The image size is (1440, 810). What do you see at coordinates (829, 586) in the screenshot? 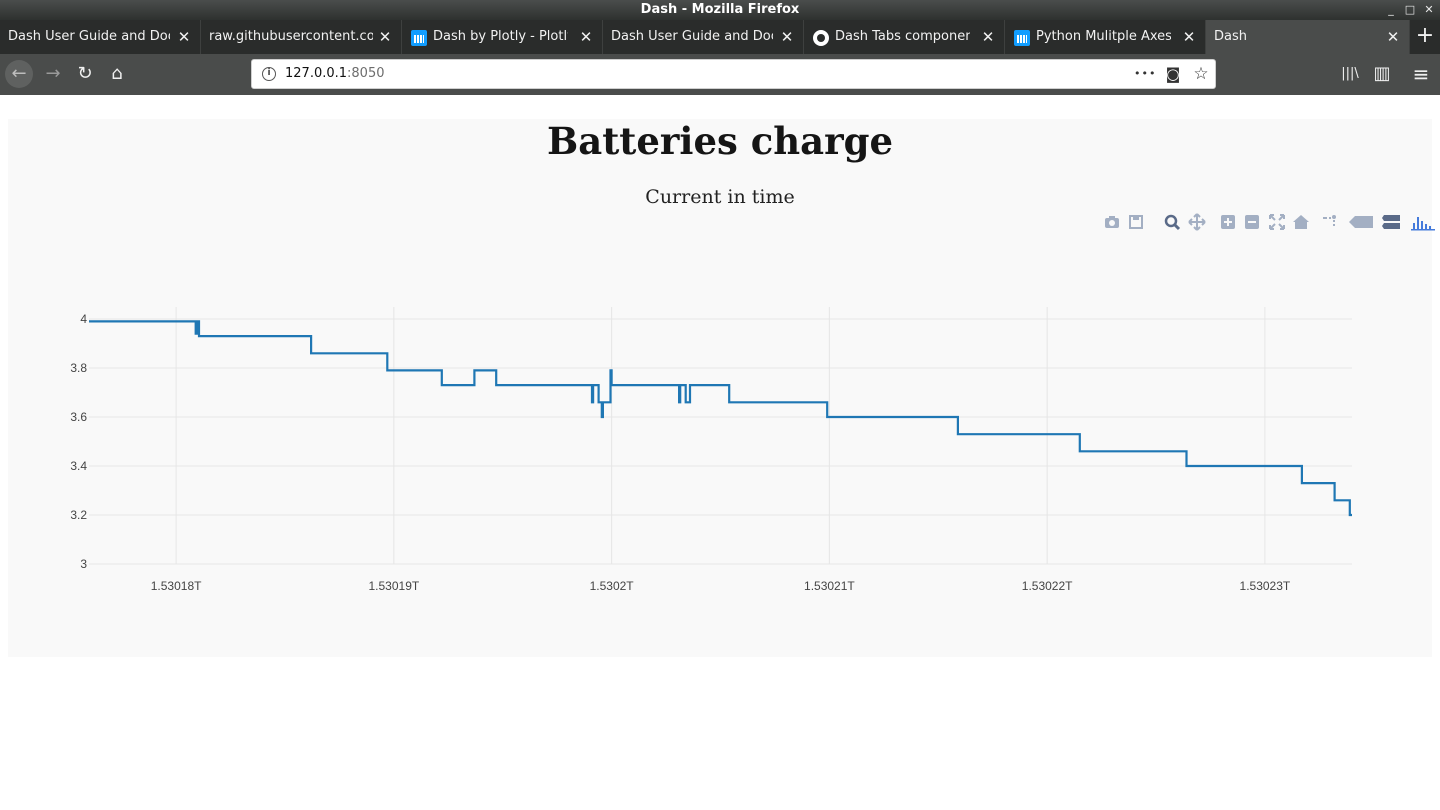
I see `x-tick-label: 1.53021T` at bounding box center [829, 586].